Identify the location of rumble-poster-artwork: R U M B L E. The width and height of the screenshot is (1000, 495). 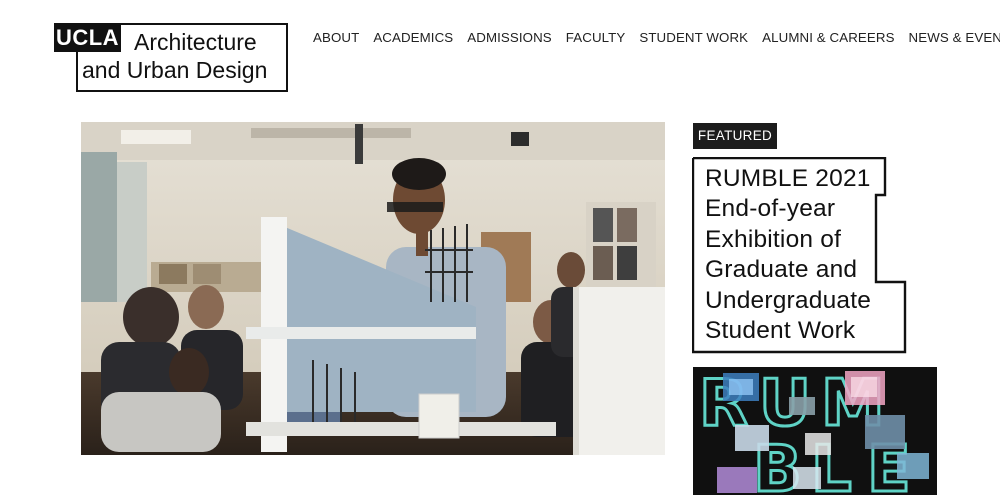
(815, 431).